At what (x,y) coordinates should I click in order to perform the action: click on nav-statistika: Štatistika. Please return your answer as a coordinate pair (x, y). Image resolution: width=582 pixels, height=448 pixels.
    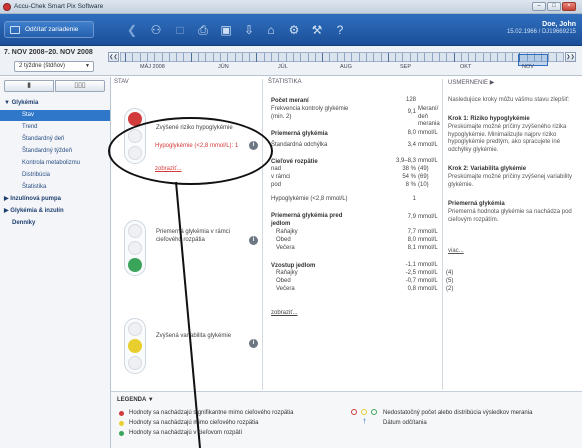
    Looking at the image, I should click on (55, 187).